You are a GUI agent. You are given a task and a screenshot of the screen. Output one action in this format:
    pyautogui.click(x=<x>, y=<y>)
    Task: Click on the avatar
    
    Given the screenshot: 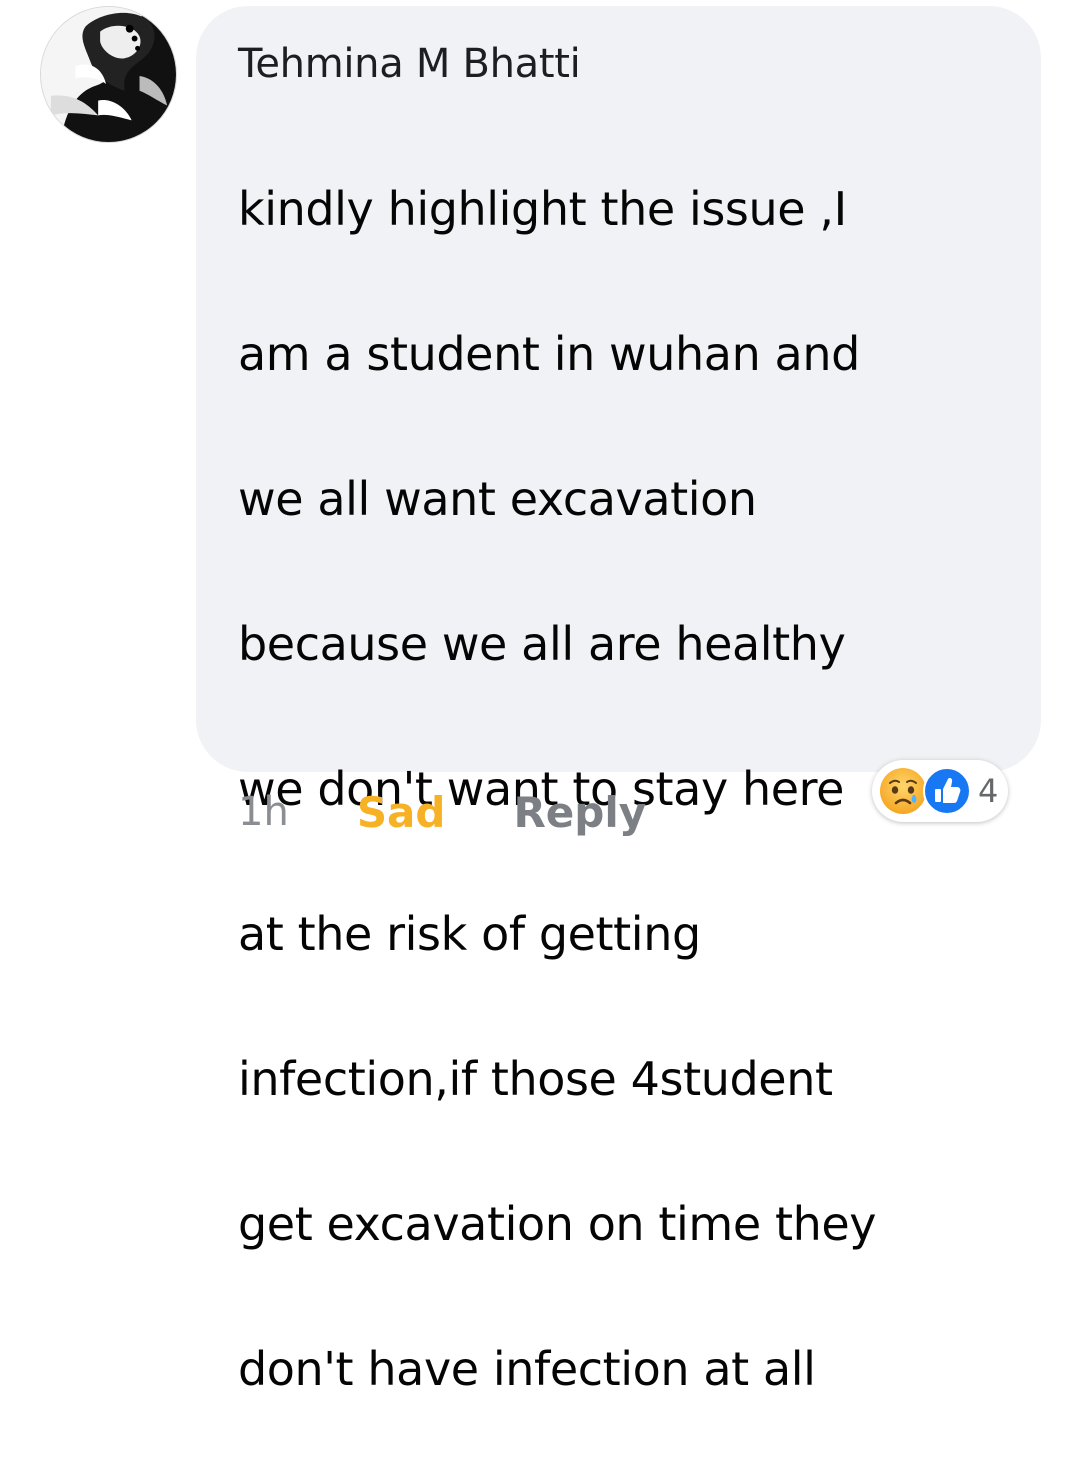 What is the action you would take?
    pyautogui.click(x=108, y=74)
    